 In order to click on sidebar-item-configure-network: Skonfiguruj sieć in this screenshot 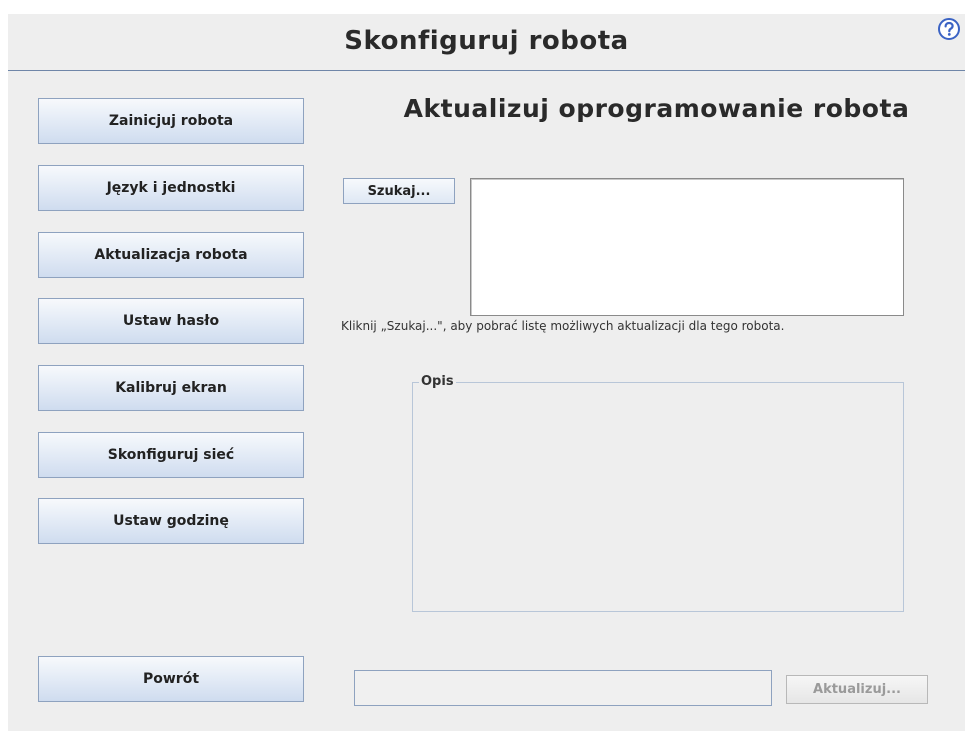, I will do `click(171, 455)`.